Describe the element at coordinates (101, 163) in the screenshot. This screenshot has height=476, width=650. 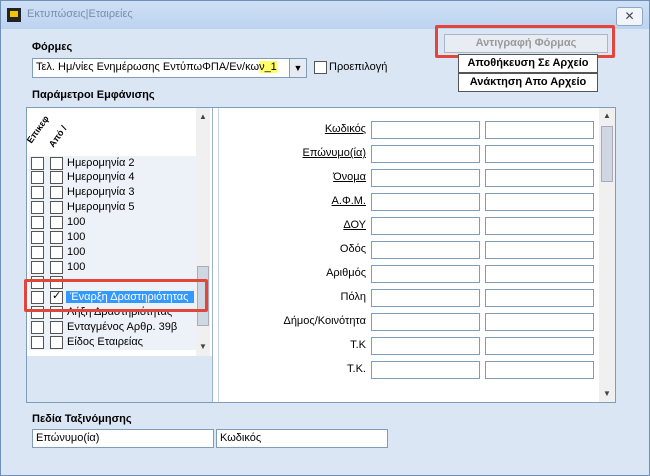
I see `list-item-label: Ημερομηνία 2` at that location.